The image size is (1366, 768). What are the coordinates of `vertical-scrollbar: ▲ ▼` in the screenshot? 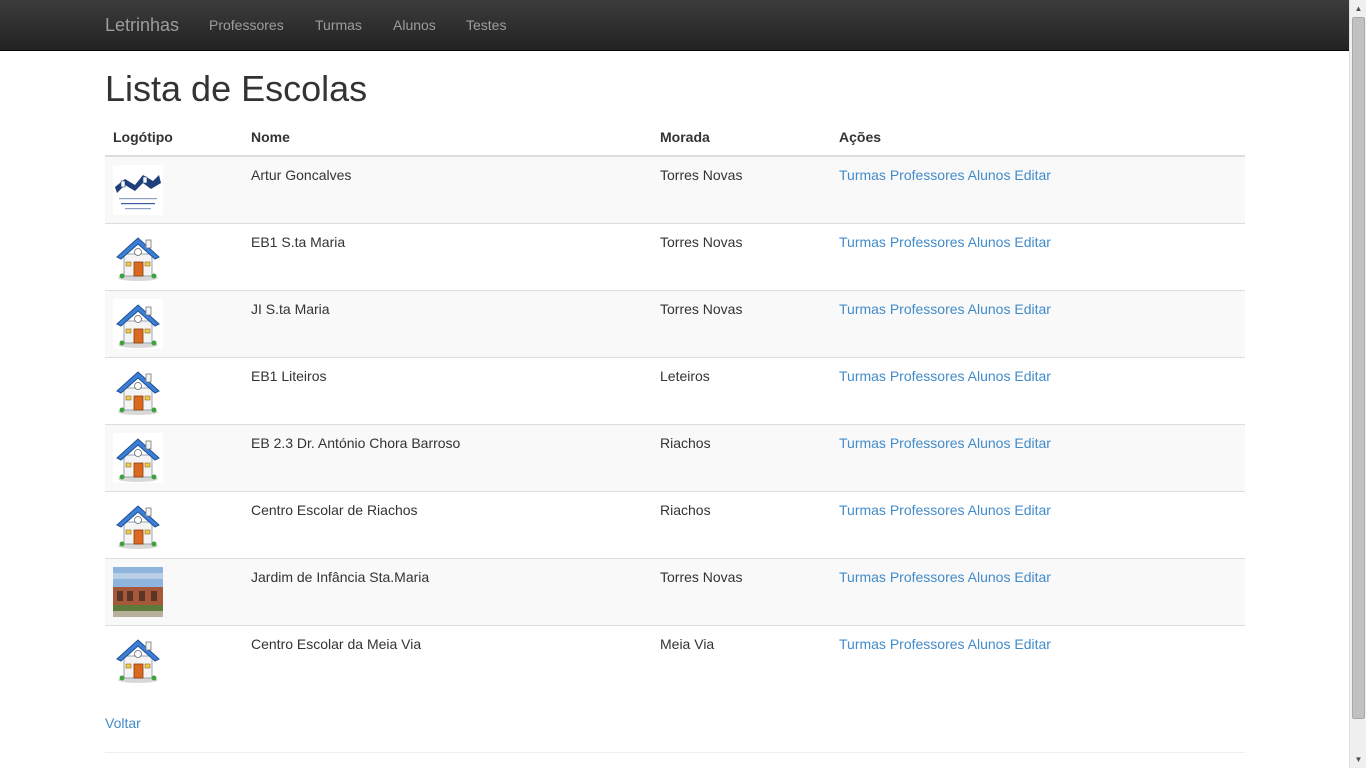 It's located at (1357, 384).